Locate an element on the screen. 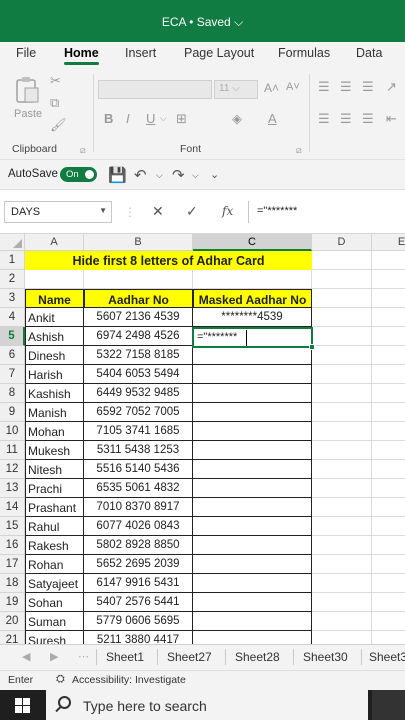  decrease-font-icon: A˅ is located at coordinates (293, 87).